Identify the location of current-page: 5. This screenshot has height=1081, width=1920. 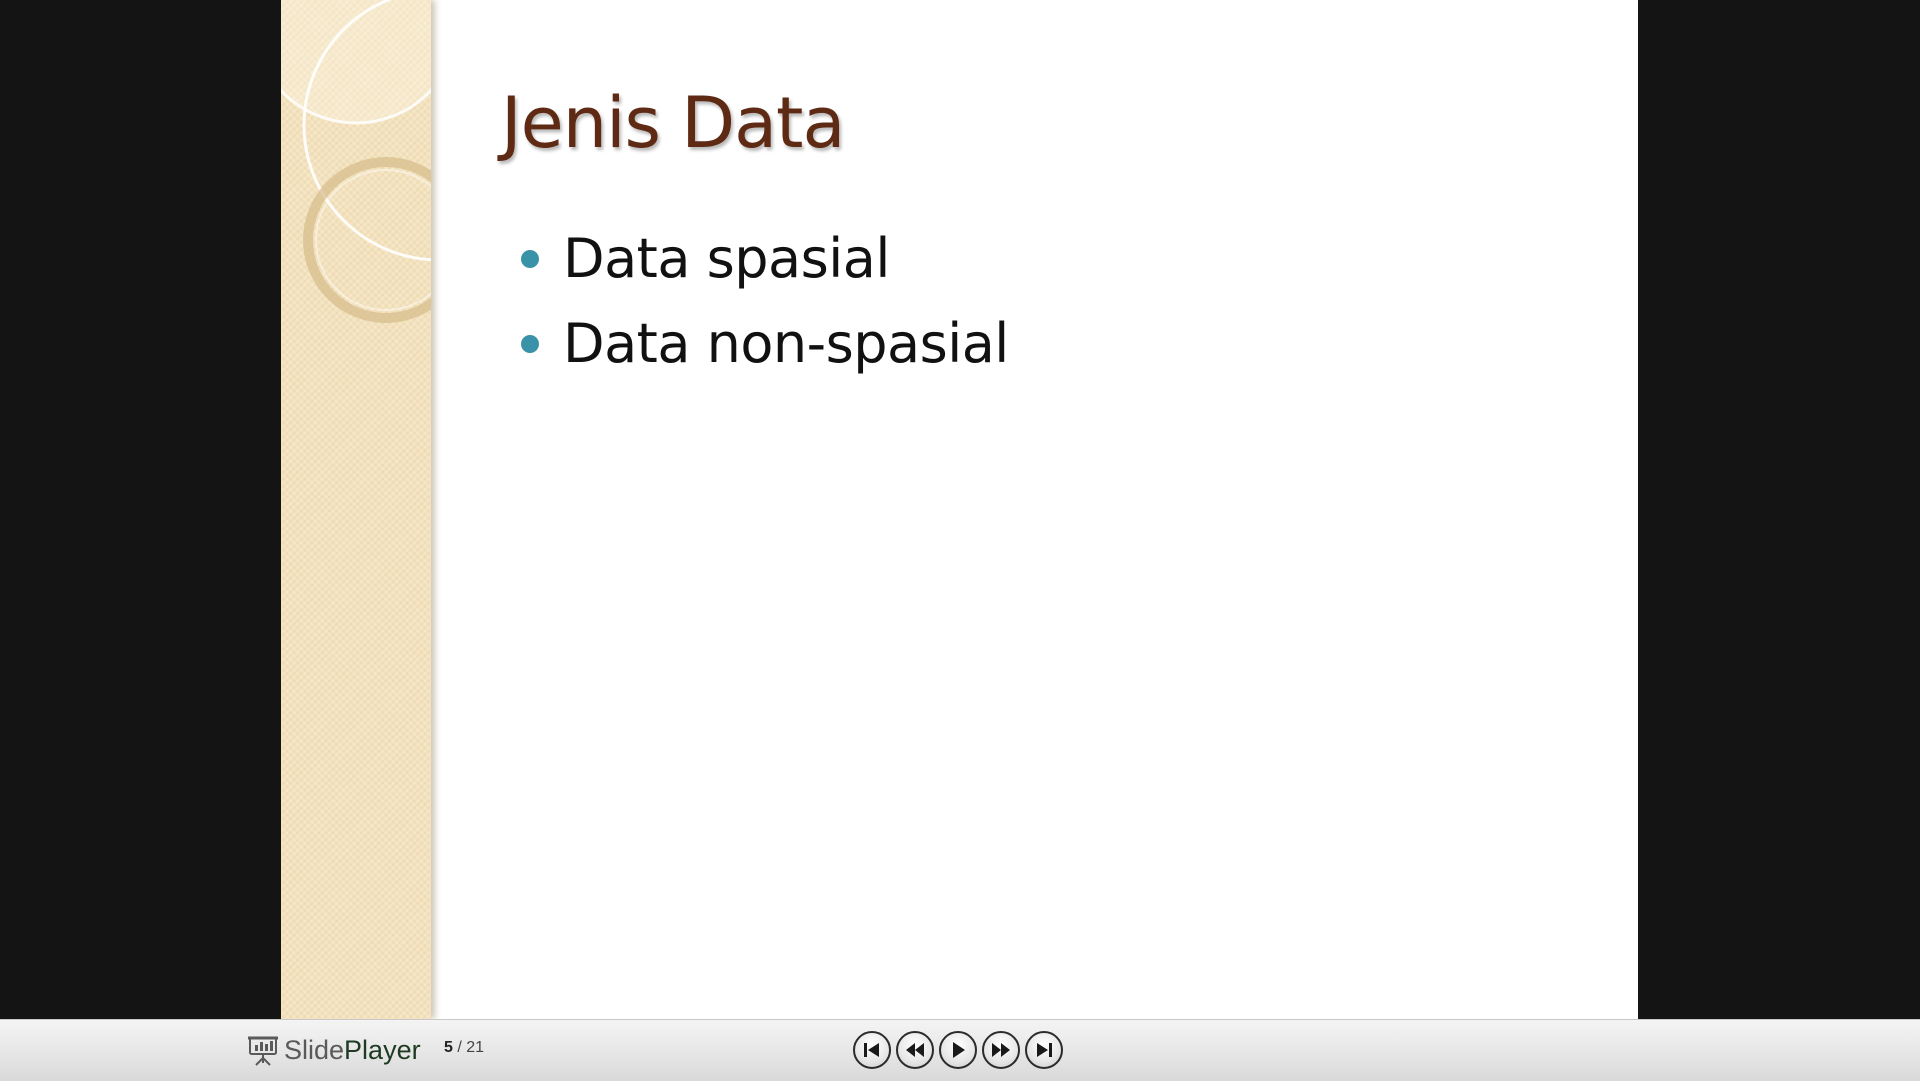
(448, 1047).